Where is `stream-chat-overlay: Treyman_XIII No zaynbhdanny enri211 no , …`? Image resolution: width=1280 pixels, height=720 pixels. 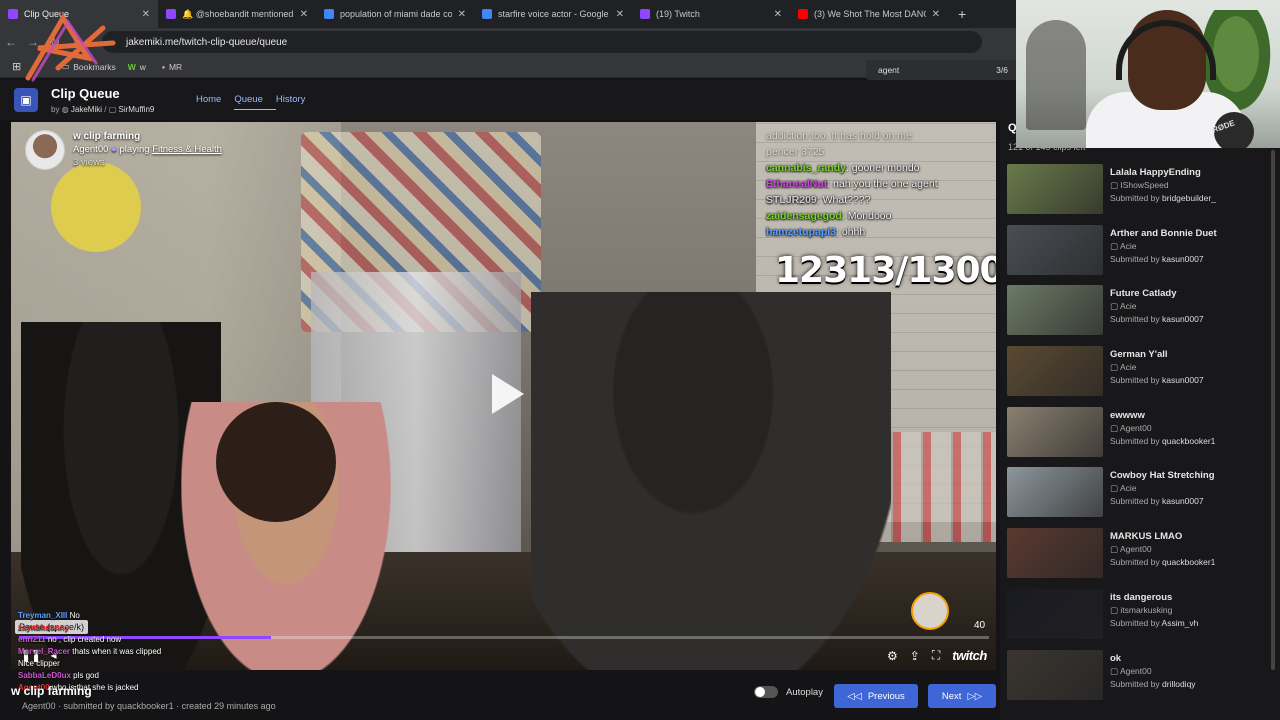 stream-chat-overlay: Treyman_XIII No zaynbhdanny enri211 no , … is located at coordinates (118, 652).